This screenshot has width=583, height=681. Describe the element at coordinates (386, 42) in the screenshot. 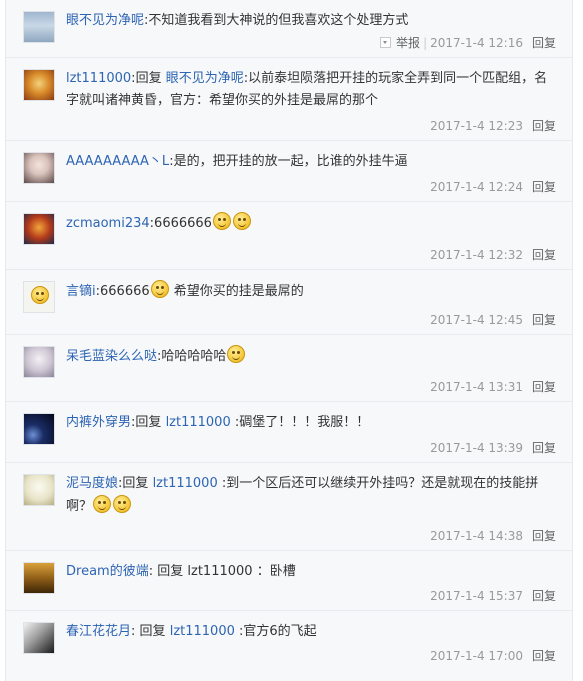

I see `dropdown-icon` at that location.